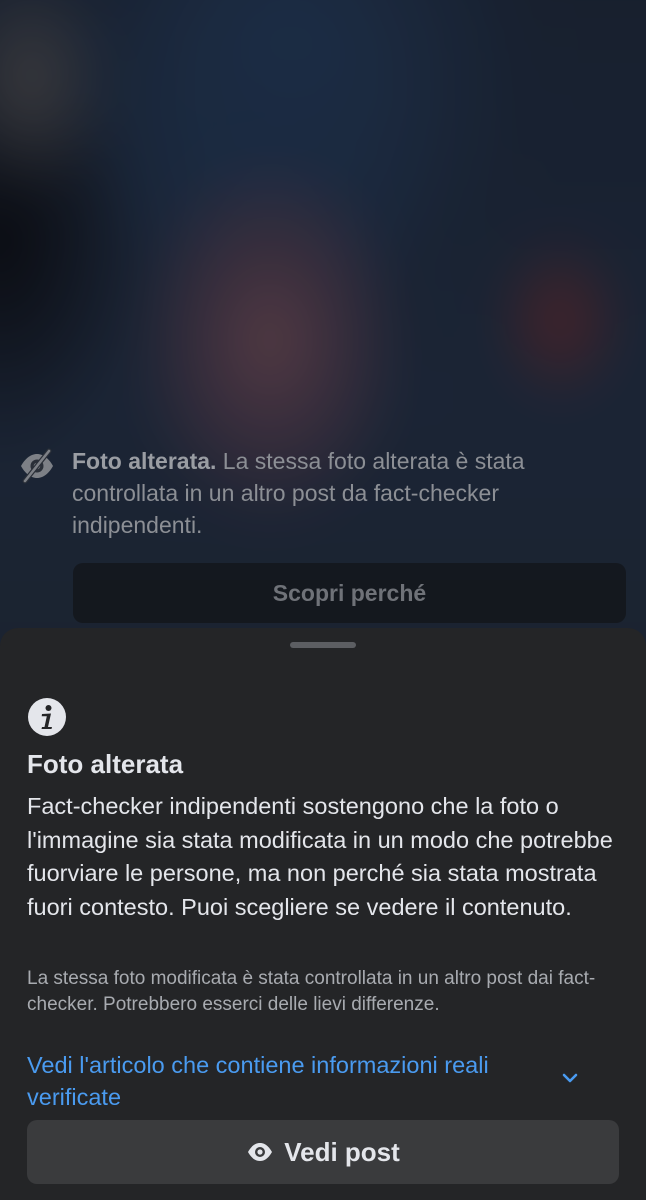  I want to click on sheet-grabber, so click(323, 645).